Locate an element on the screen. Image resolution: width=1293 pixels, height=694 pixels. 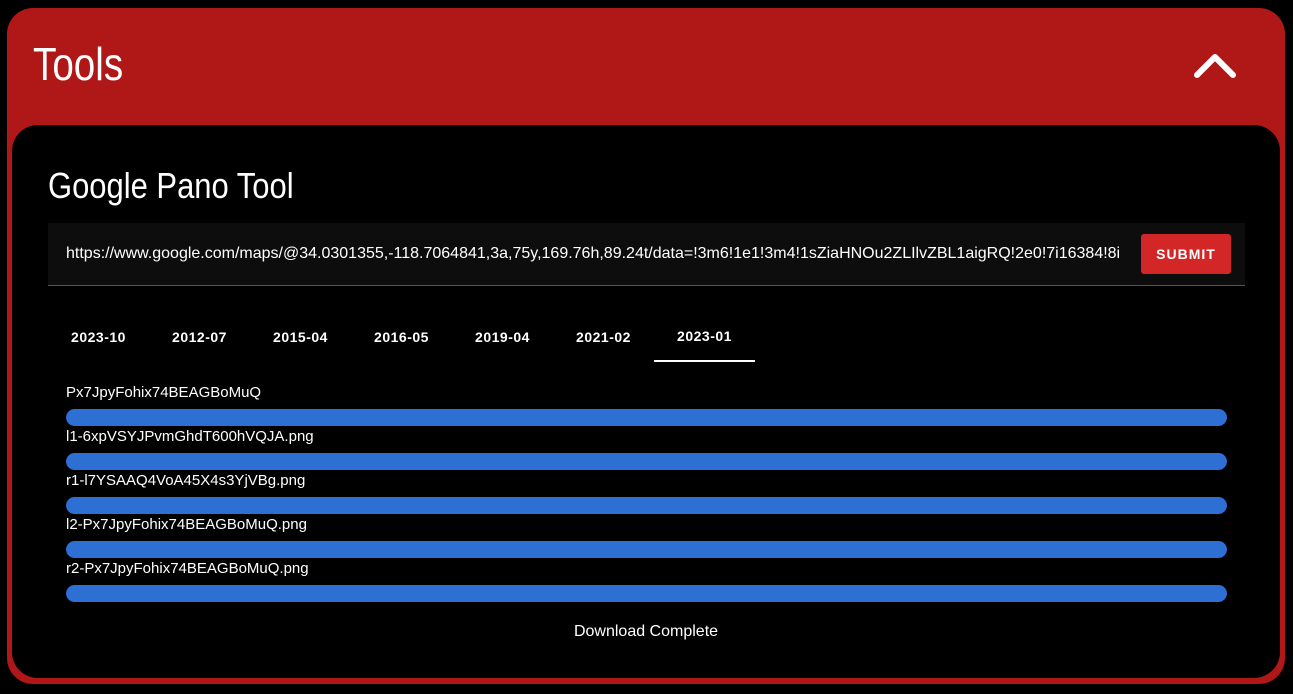
url-form: SUBMIT is located at coordinates (646, 254).